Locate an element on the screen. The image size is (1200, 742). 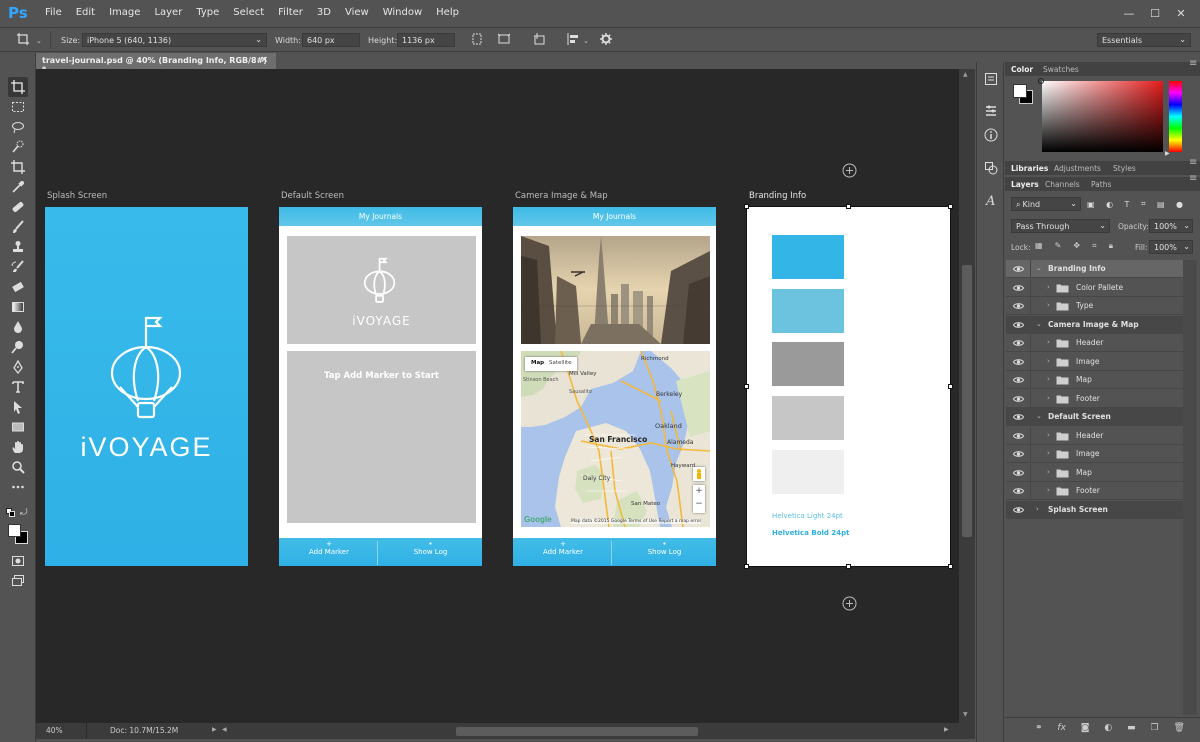
menu-image: Image is located at coordinates (124, 13).